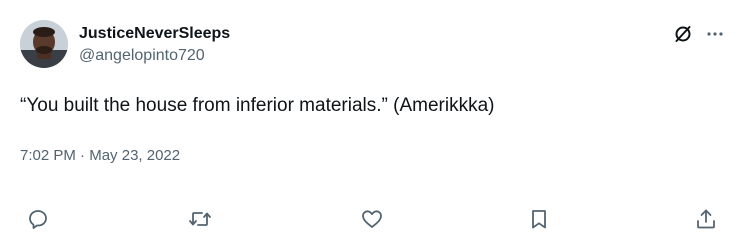 This screenshot has width=743, height=247. What do you see at coordinates (154, 56) in the screenshot?
I see `user-handle: @angelopinto720` at bounding box center [154, 56].